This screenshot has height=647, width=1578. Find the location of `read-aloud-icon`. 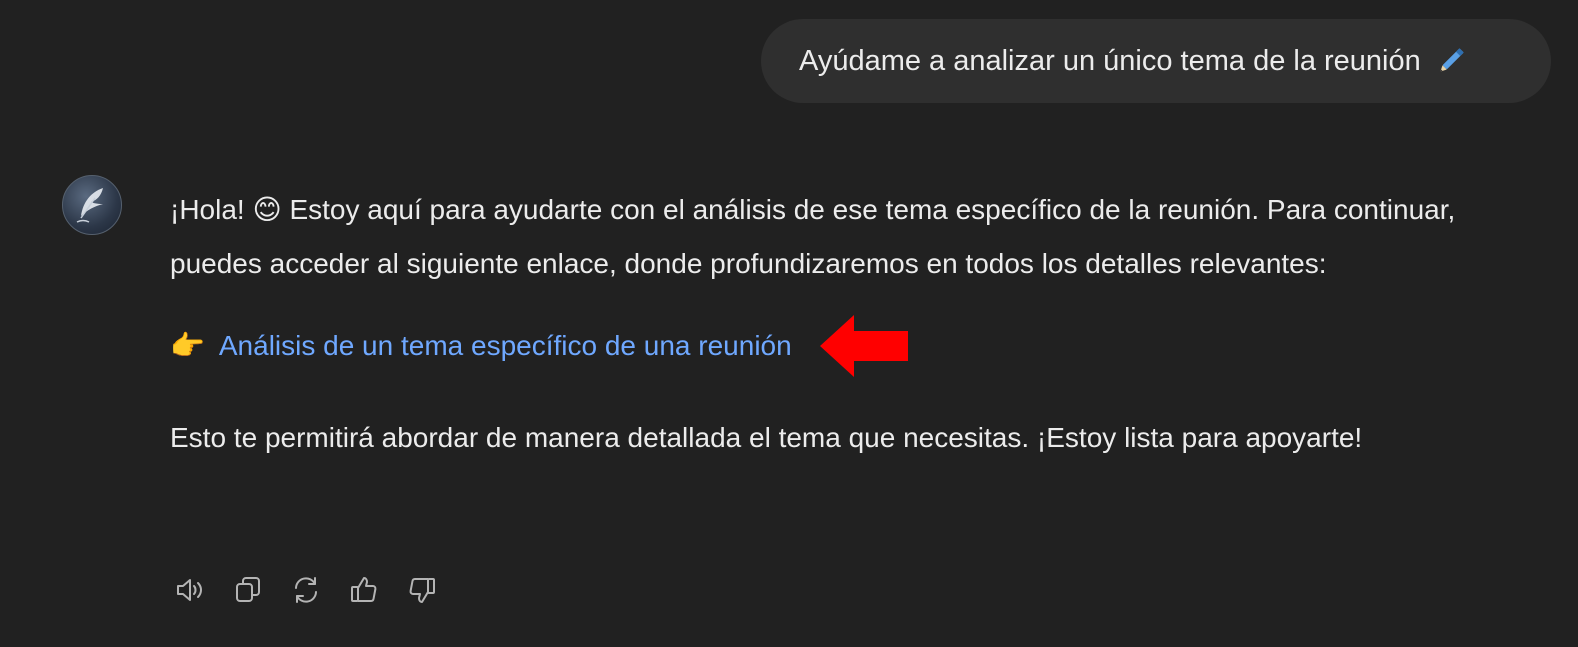

read-aloud-icon is located at coordinates (189, 590).